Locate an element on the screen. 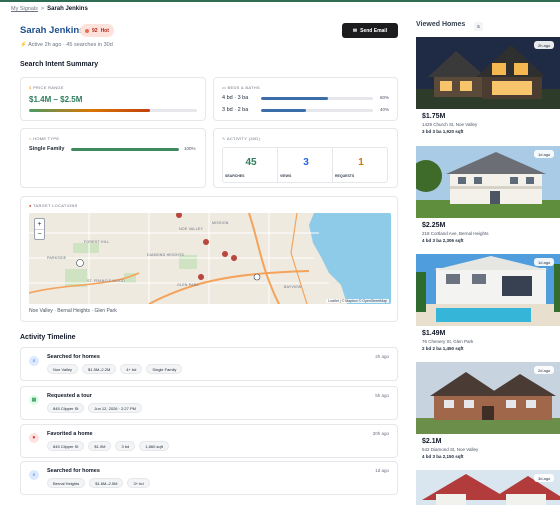  send-email-button: ✉ Send Email is located at coordinates (370, 30).